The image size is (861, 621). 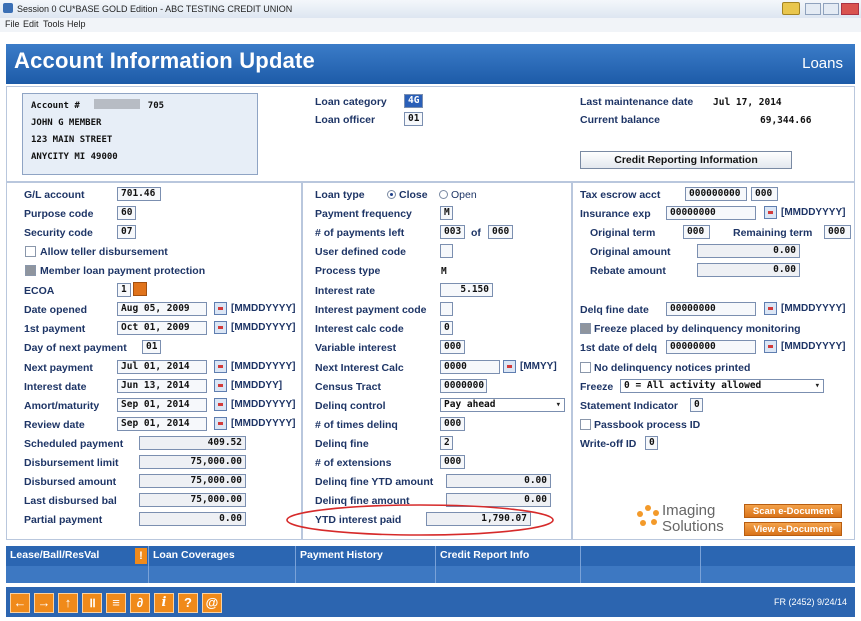 I want to click on first-delq-field: 00000000, so click(x=711, y=347).